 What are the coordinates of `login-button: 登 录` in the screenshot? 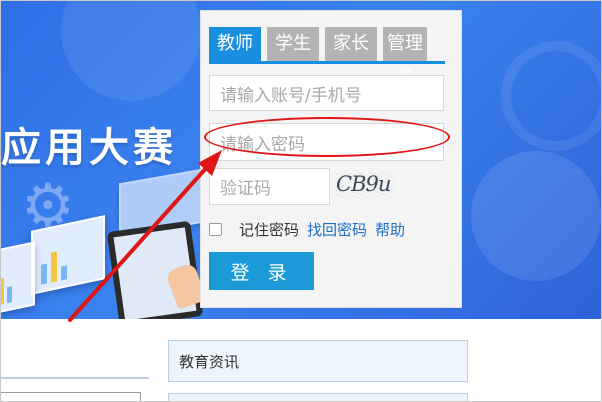 It's located at (261, 271).